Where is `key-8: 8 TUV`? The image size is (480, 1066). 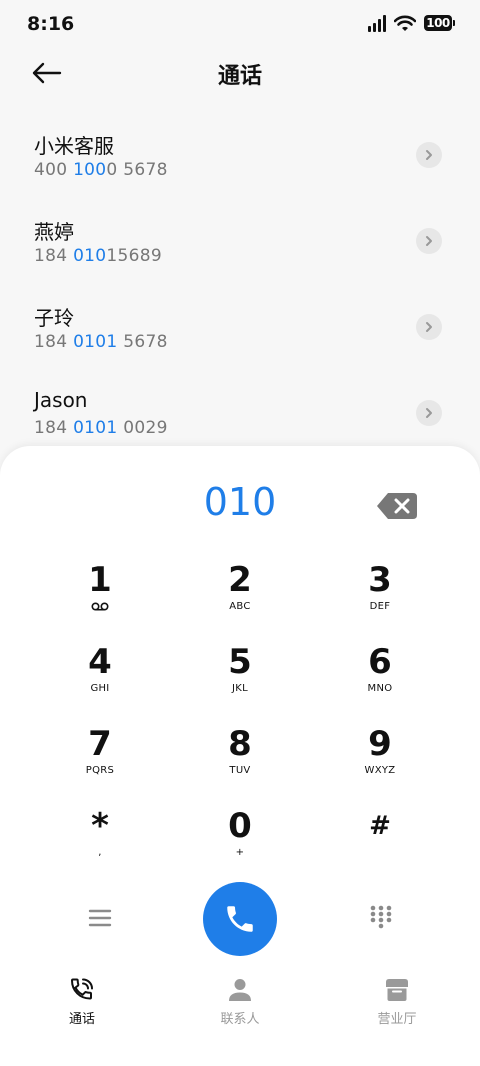
key-8: 8 TUV is located at coordinates (240, 757).